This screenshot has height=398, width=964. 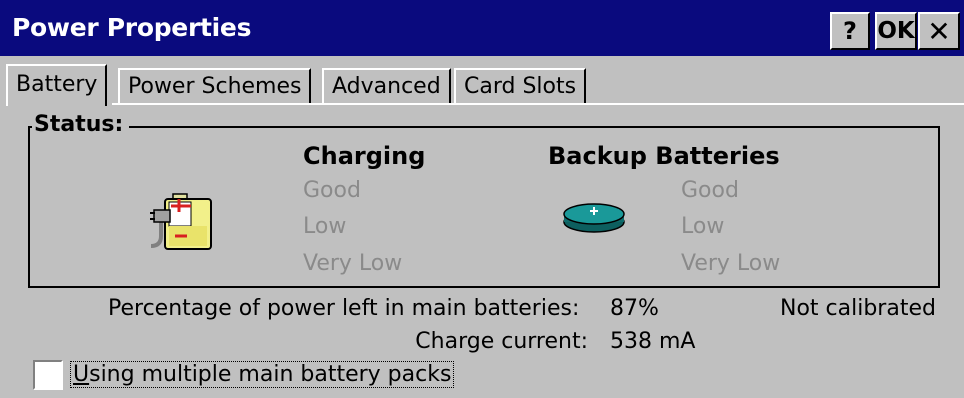 I want to click on charging-level-very-low: Very Low, so click(x=353, y=263).